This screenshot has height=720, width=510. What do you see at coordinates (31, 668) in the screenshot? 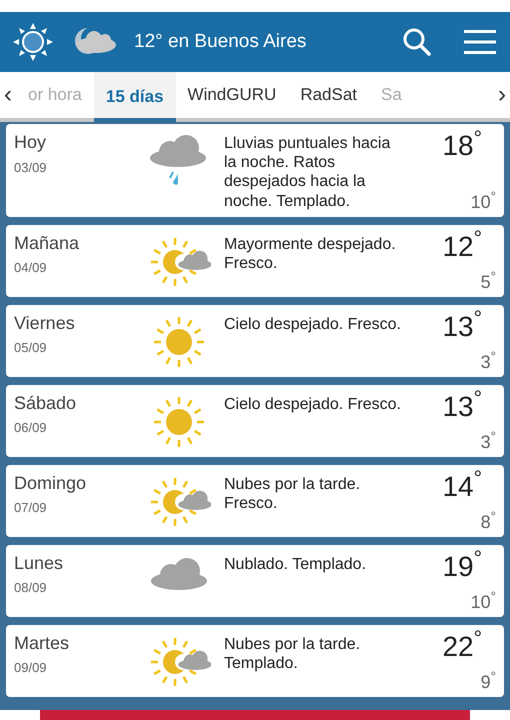
I see `day-date: 09/09` at bounding box center [31, 668].